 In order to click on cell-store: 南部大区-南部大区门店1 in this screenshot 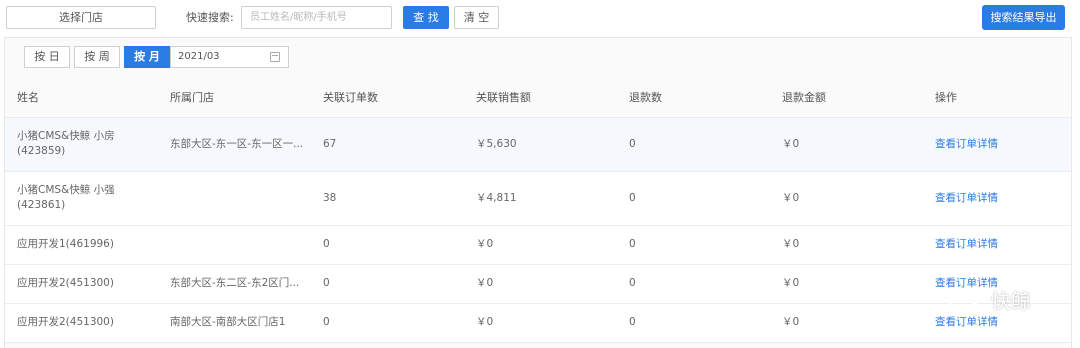, I will do `click(234, 323)`.